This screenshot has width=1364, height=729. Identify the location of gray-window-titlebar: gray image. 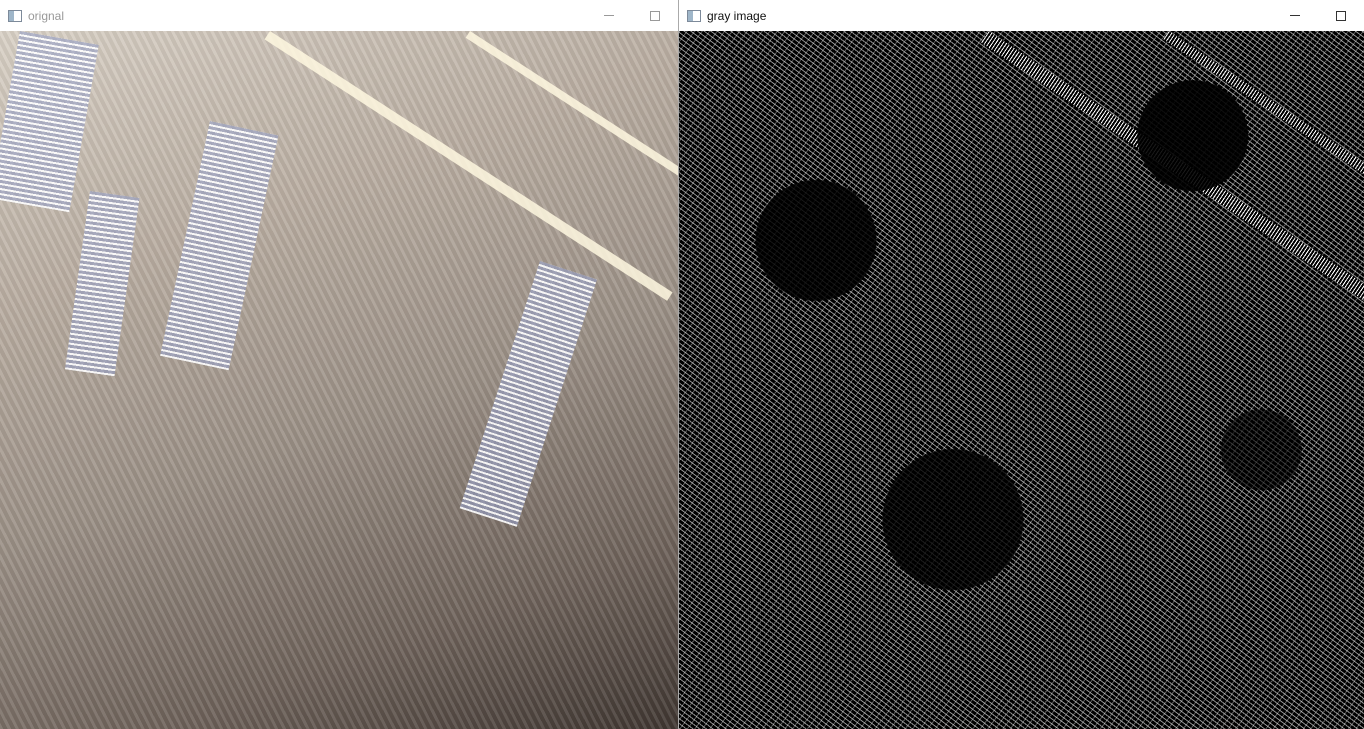
(1021, 15).